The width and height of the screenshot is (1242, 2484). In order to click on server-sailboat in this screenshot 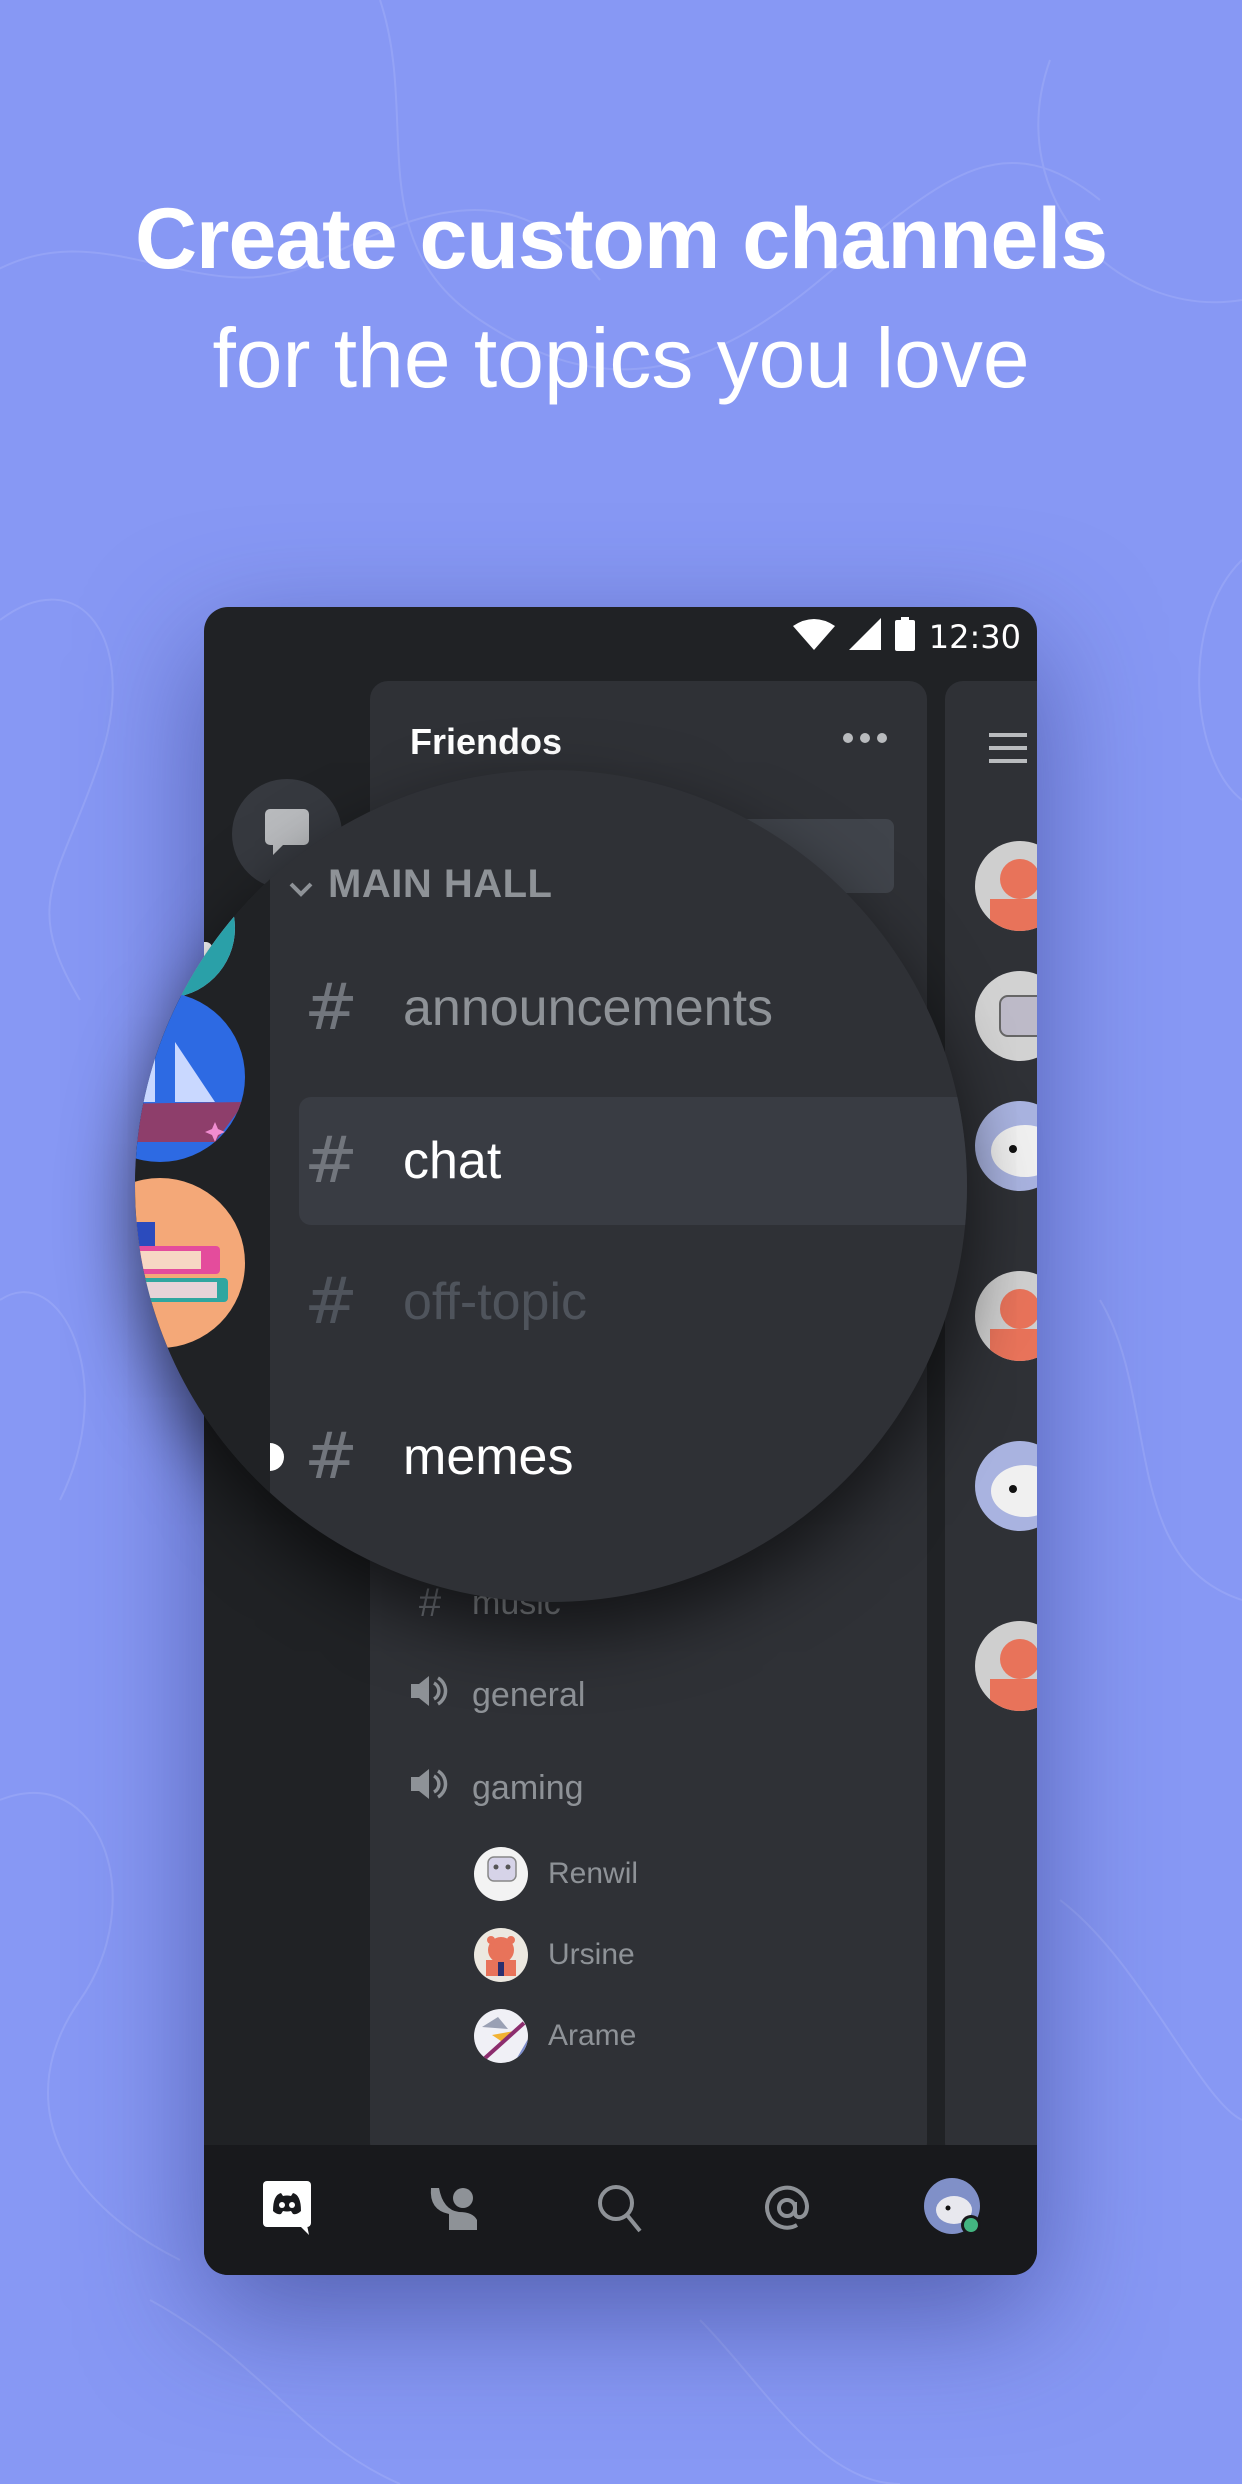, I will do `click(190, 1077)`.